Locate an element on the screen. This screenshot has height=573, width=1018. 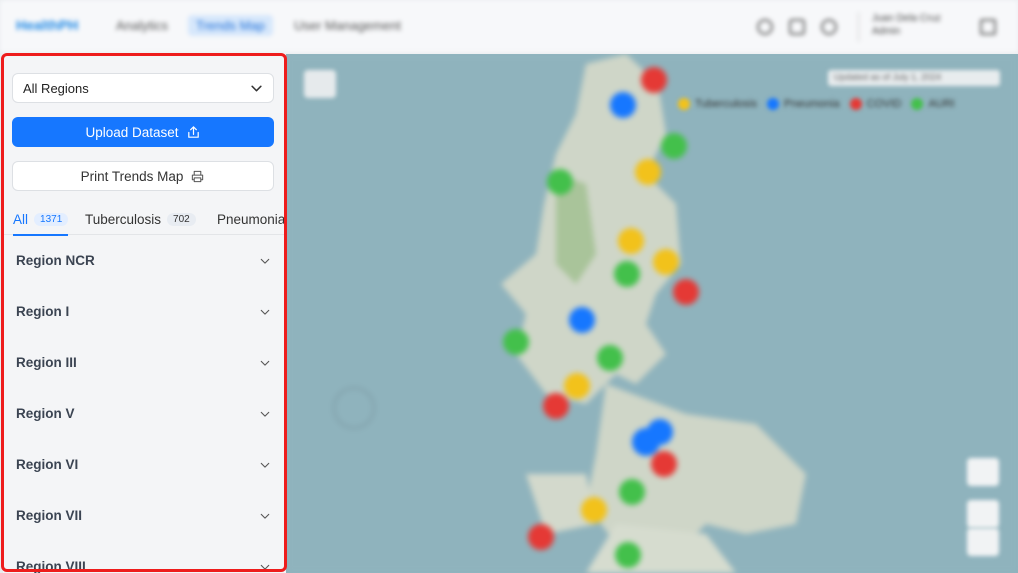
fullscreen-button is located at coordinates (983, 472).